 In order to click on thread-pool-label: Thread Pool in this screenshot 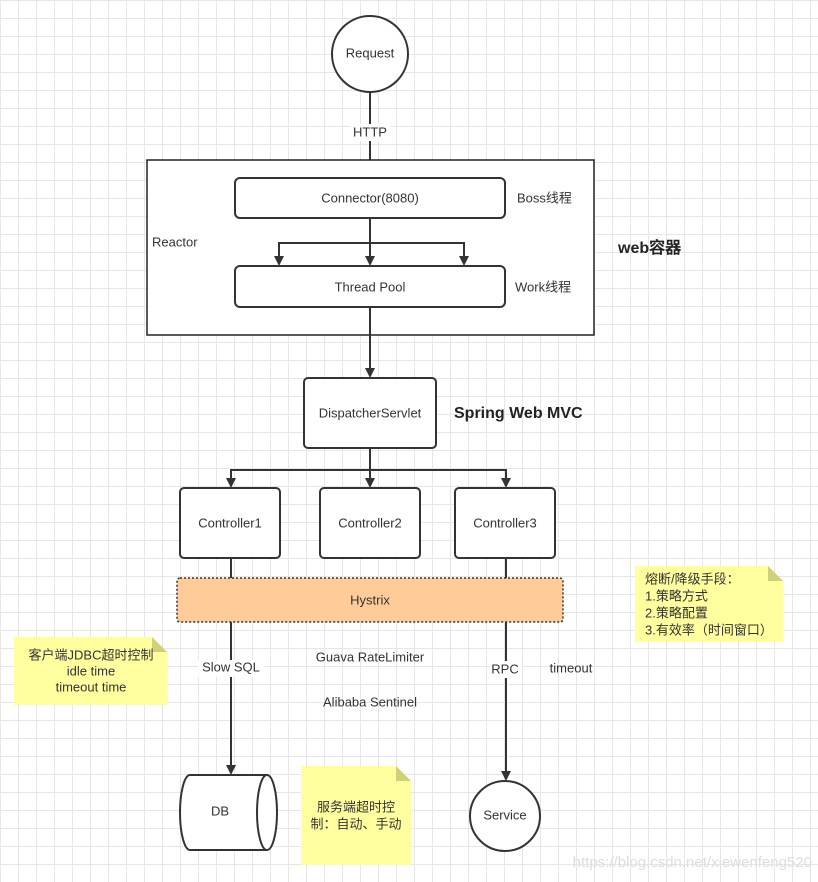, I will do `click(370, 286)`.